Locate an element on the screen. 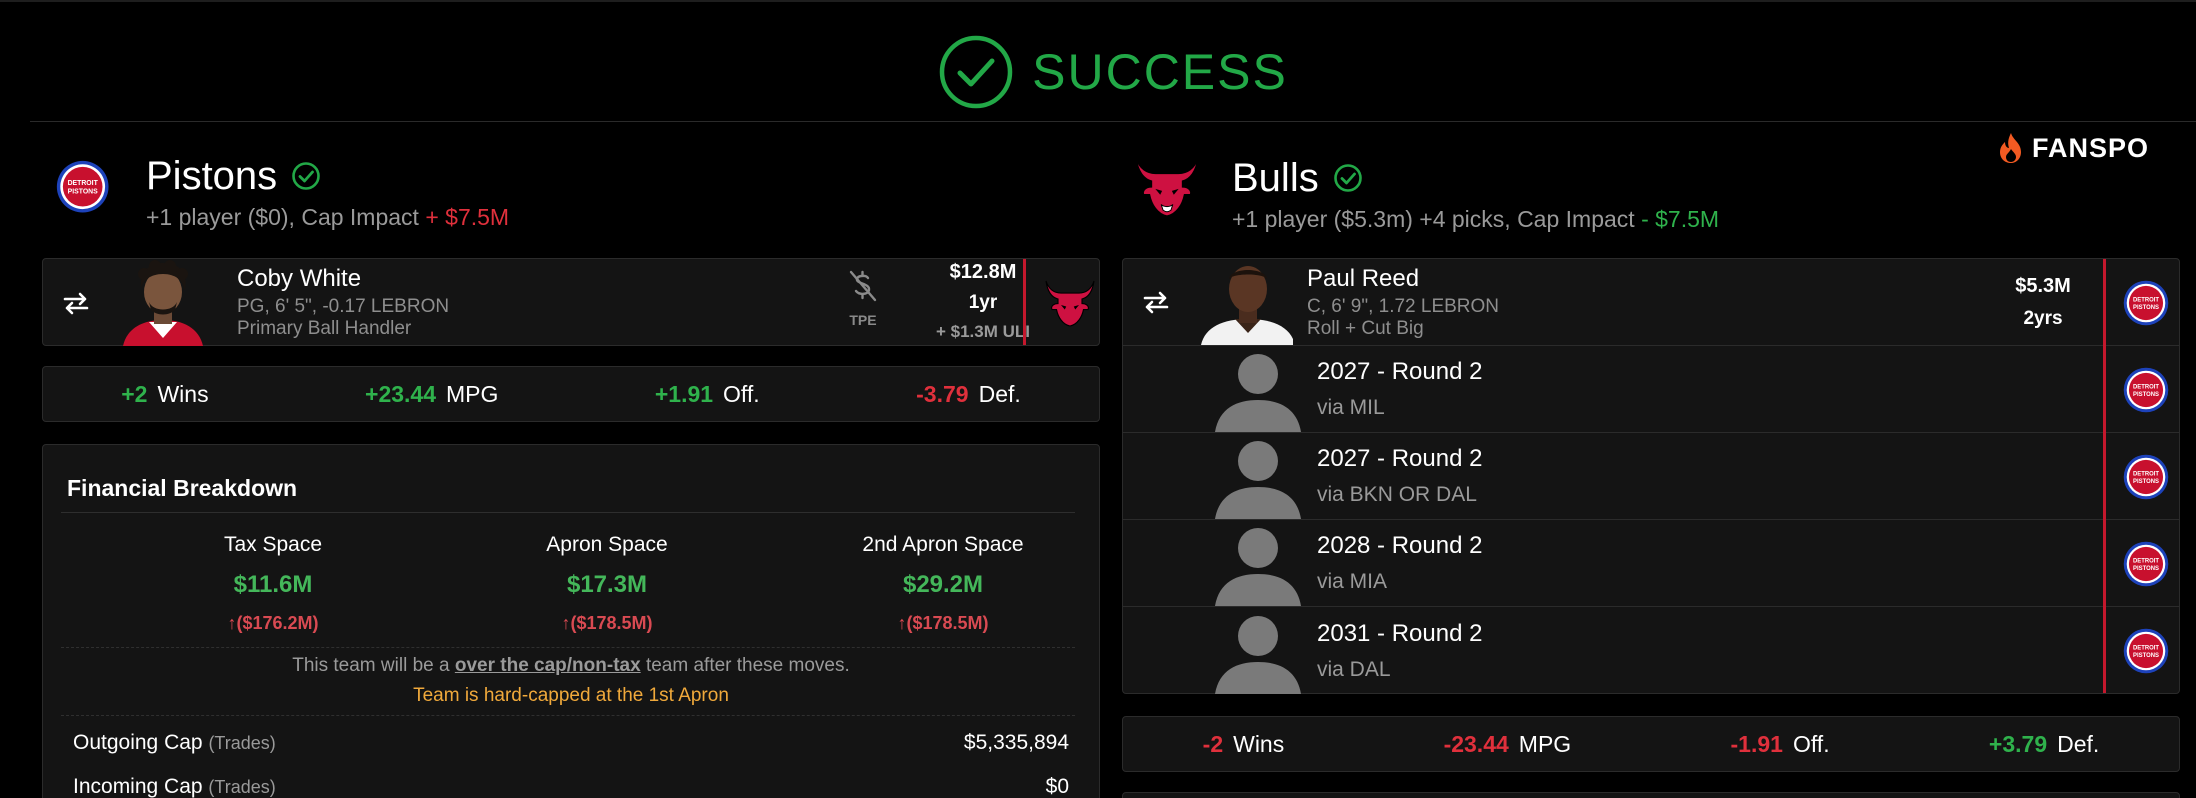 This screenshot has width=2196, height=798. fanspo-logo: FANSPO is located at coordinates (2072, 148).